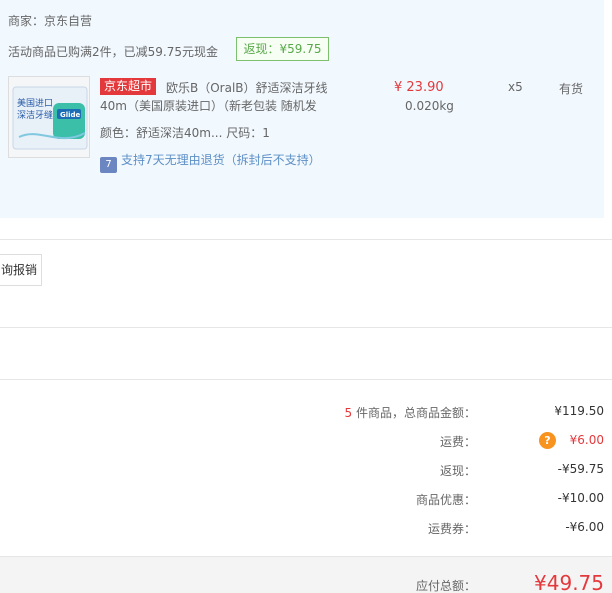 Image resolution: width=612 pixels, height=593 pixels. Describe the element at coordinates (220, 106) in the screenshot. I see `product-title-link-line2: 40m（美国原装进口）（新老包装 随机发` at that location.